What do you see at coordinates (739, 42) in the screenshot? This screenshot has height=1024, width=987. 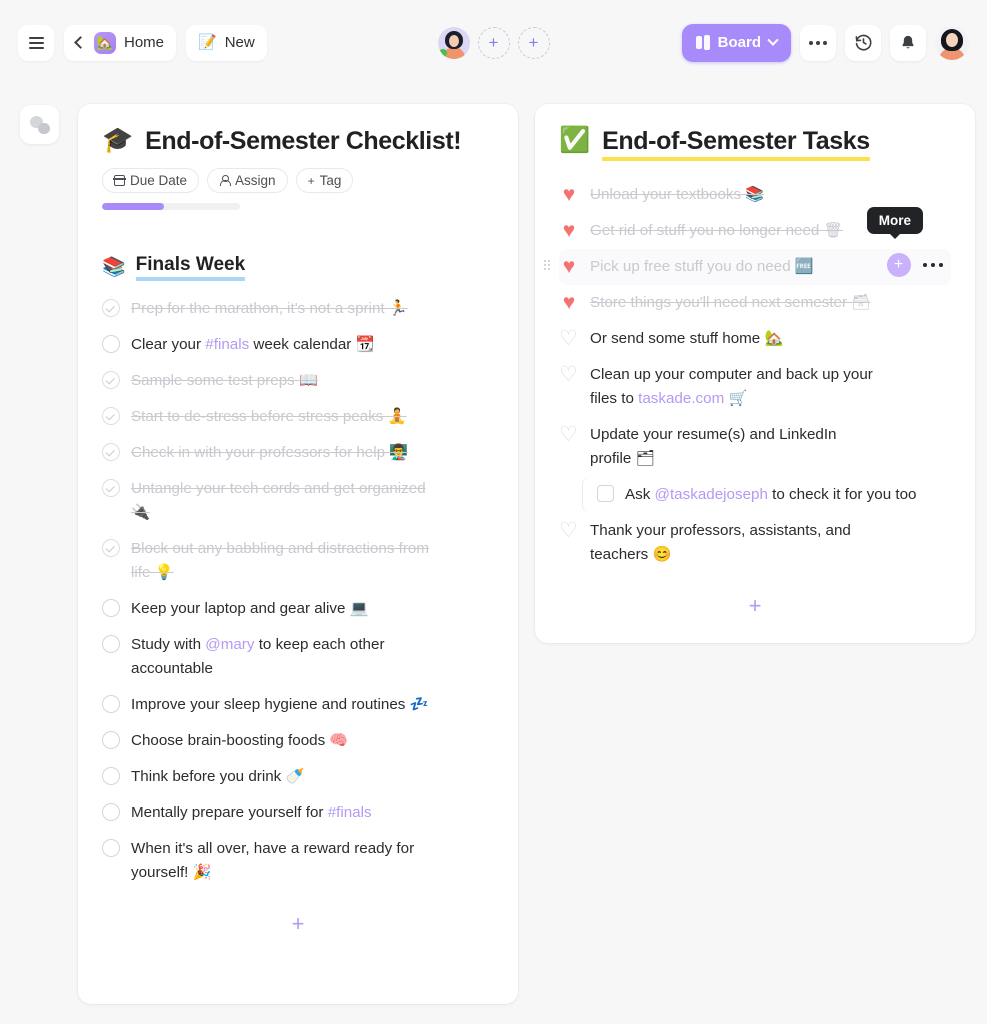 I see `view-label: Board` at bounding box center [739, 42].